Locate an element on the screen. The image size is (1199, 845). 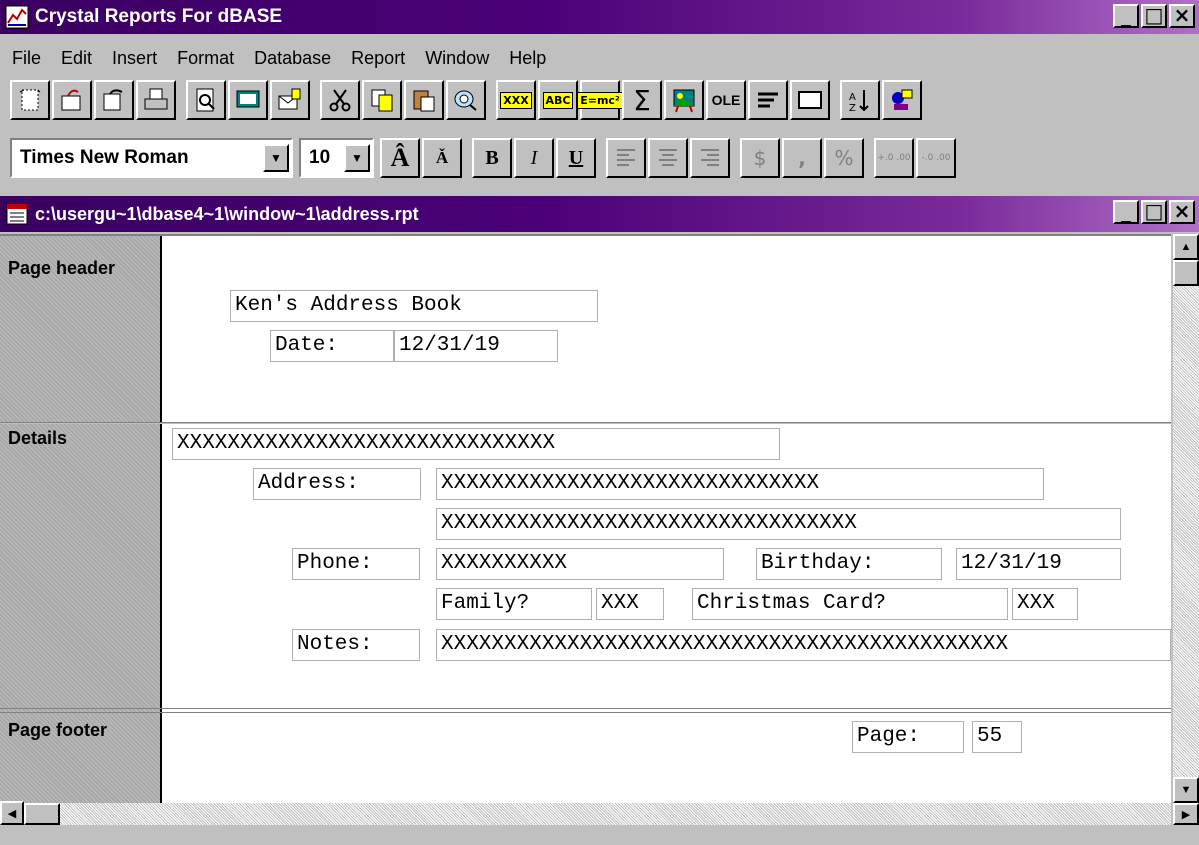
underline-button: U is located at coordinates (576, 158).